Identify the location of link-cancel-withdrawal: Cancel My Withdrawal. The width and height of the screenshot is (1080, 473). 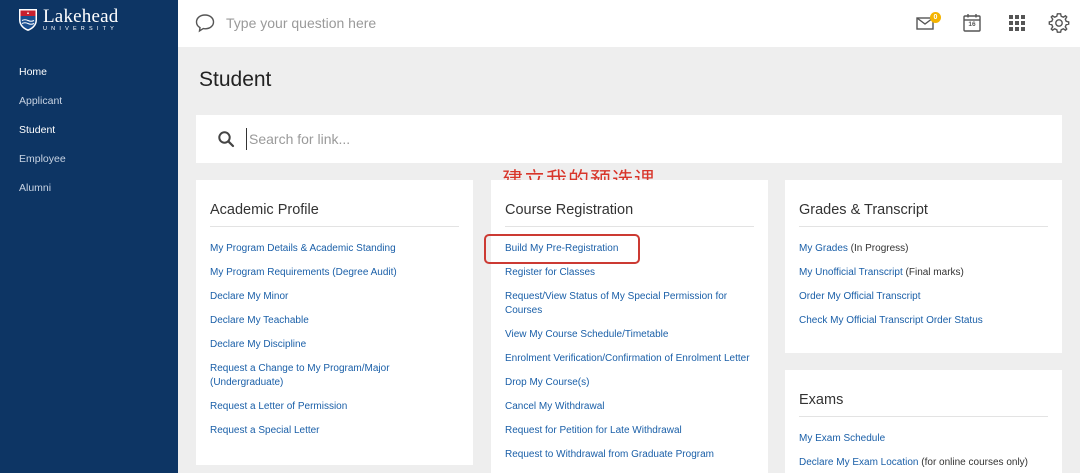
(629, 407).